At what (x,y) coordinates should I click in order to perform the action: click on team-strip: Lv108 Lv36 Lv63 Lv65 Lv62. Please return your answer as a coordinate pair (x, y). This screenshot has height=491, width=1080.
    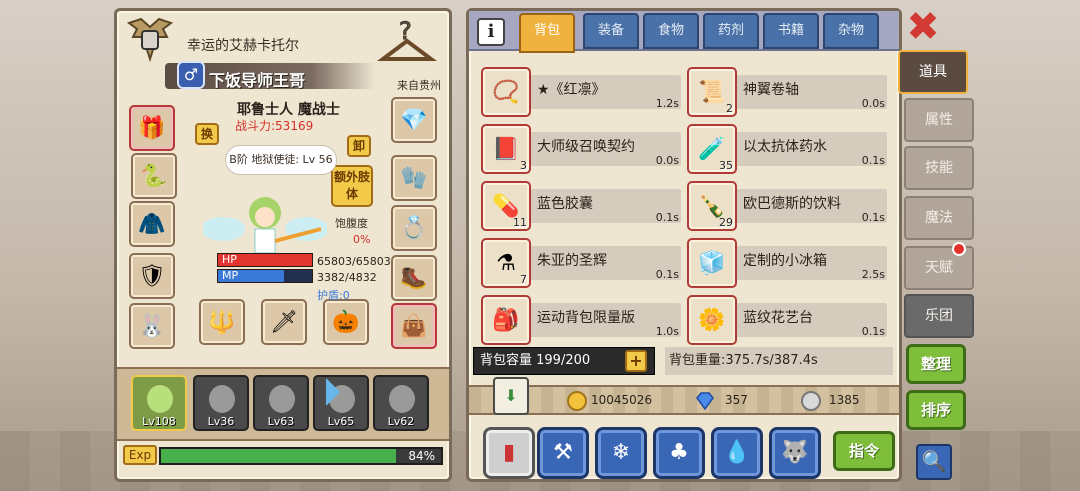
    Looking at the image, I should click on (283, 404).